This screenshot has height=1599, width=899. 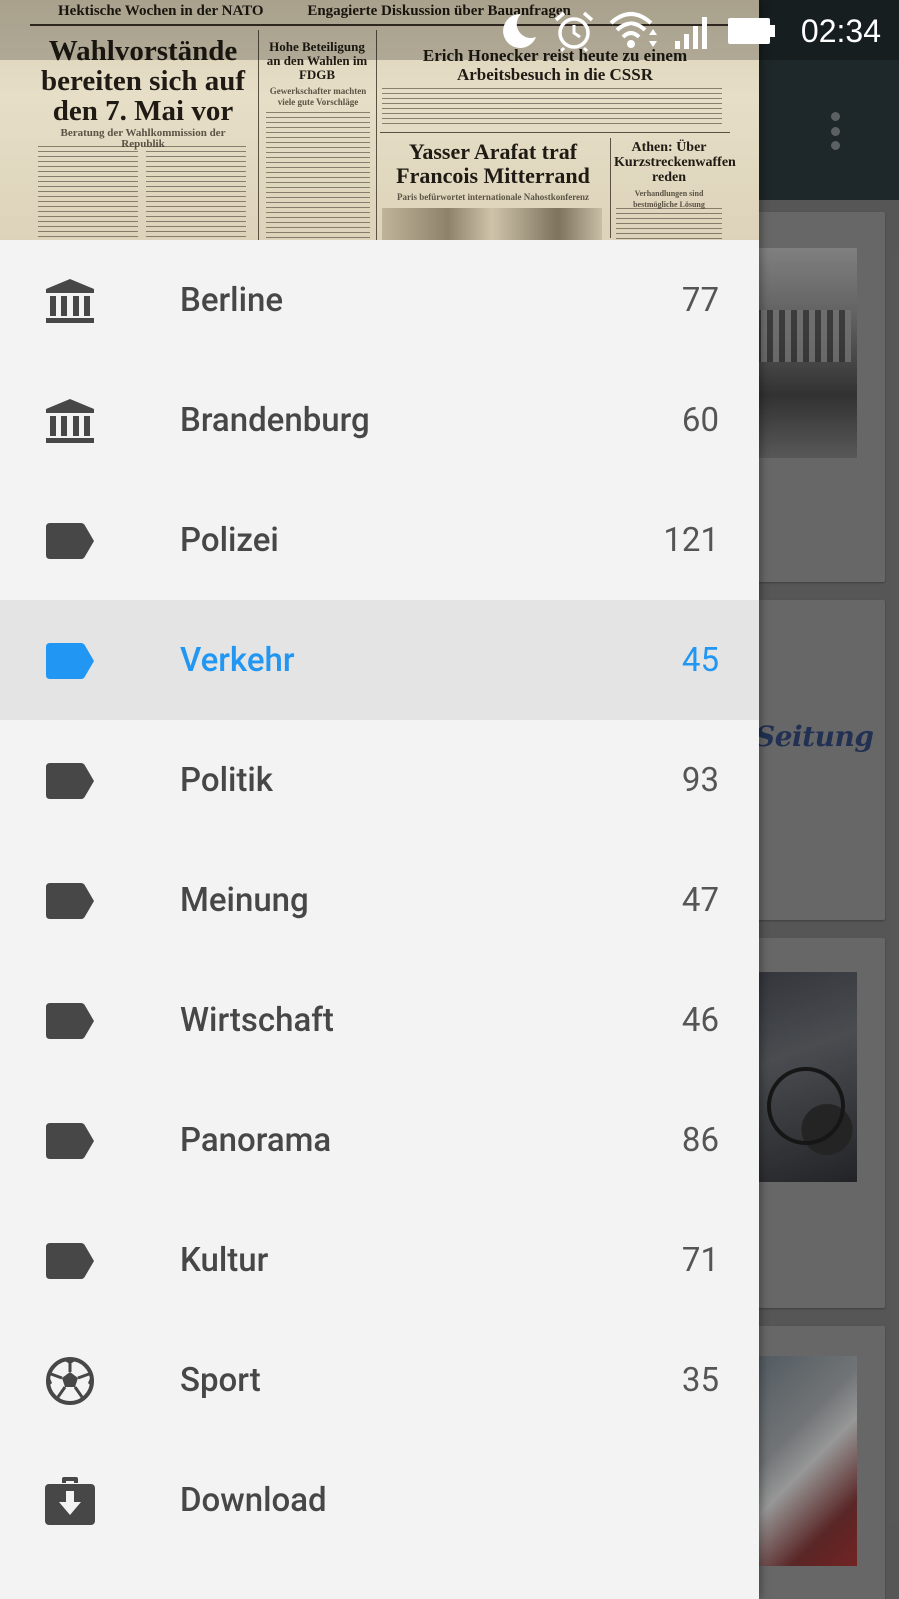 What do you see at coordinates (752, 31) in the screenshot?
I see `battery-icon` at bounding box center [752, 31].